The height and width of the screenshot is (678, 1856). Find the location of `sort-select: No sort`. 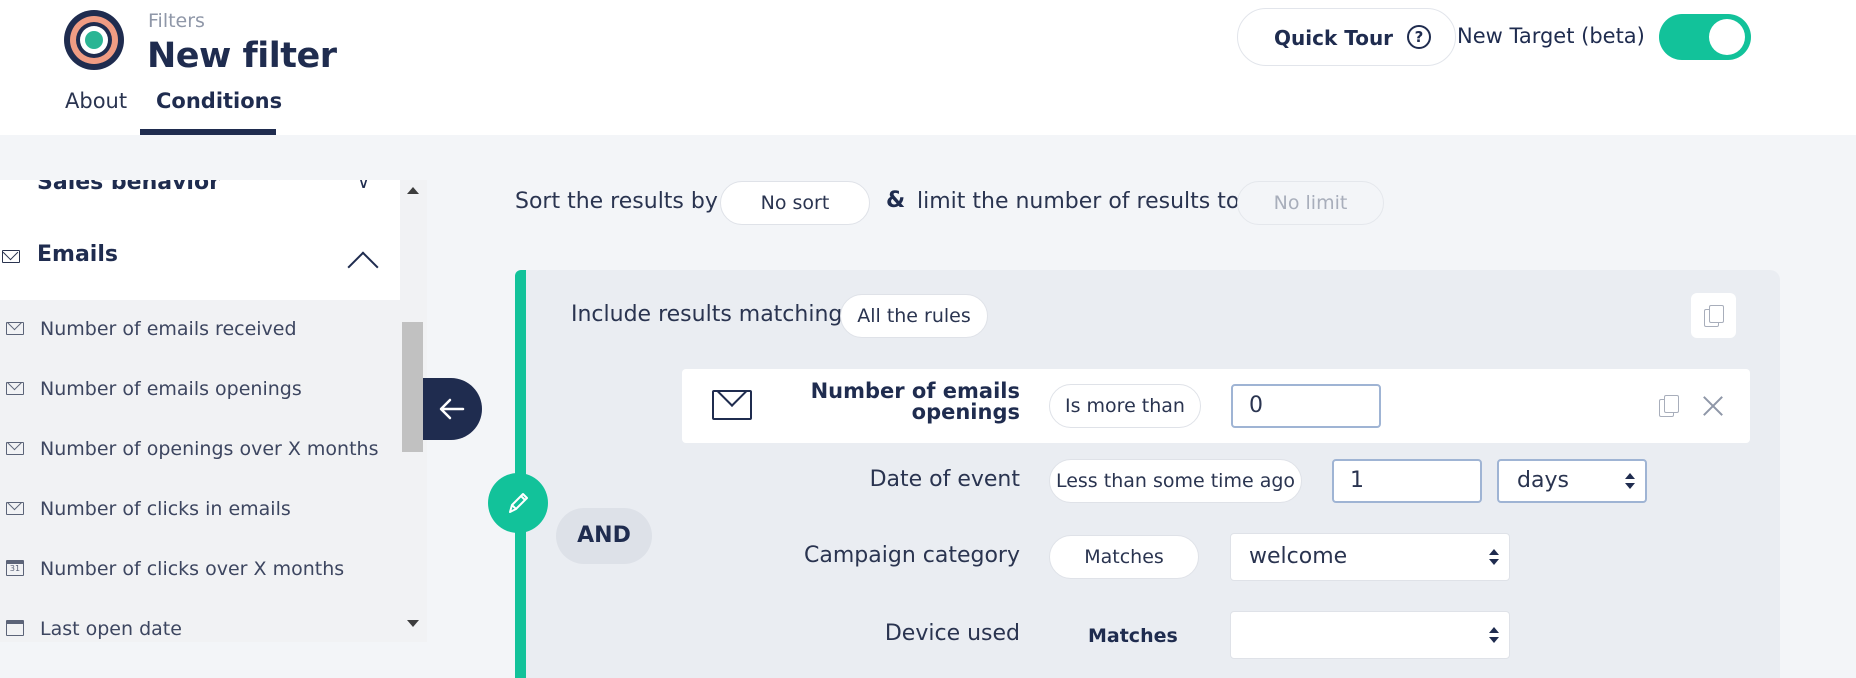

sort-select: No sort is located at coordinates (795, 203).